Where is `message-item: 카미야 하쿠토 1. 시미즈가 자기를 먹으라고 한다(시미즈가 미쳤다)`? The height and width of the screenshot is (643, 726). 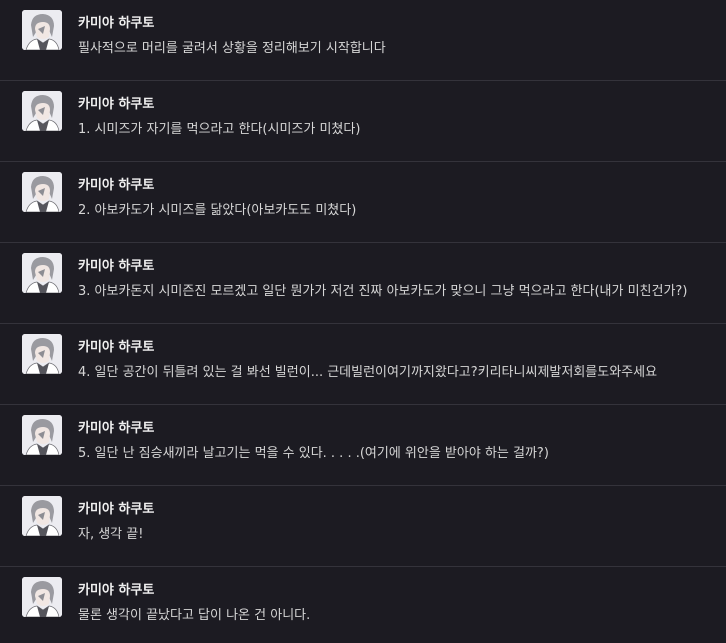 message-item: 카미야 하쿠토 1. 시미즈가 자기를 먹으라고 한다(시미즈가 미쳤다) is located at coordinates (363, 121).